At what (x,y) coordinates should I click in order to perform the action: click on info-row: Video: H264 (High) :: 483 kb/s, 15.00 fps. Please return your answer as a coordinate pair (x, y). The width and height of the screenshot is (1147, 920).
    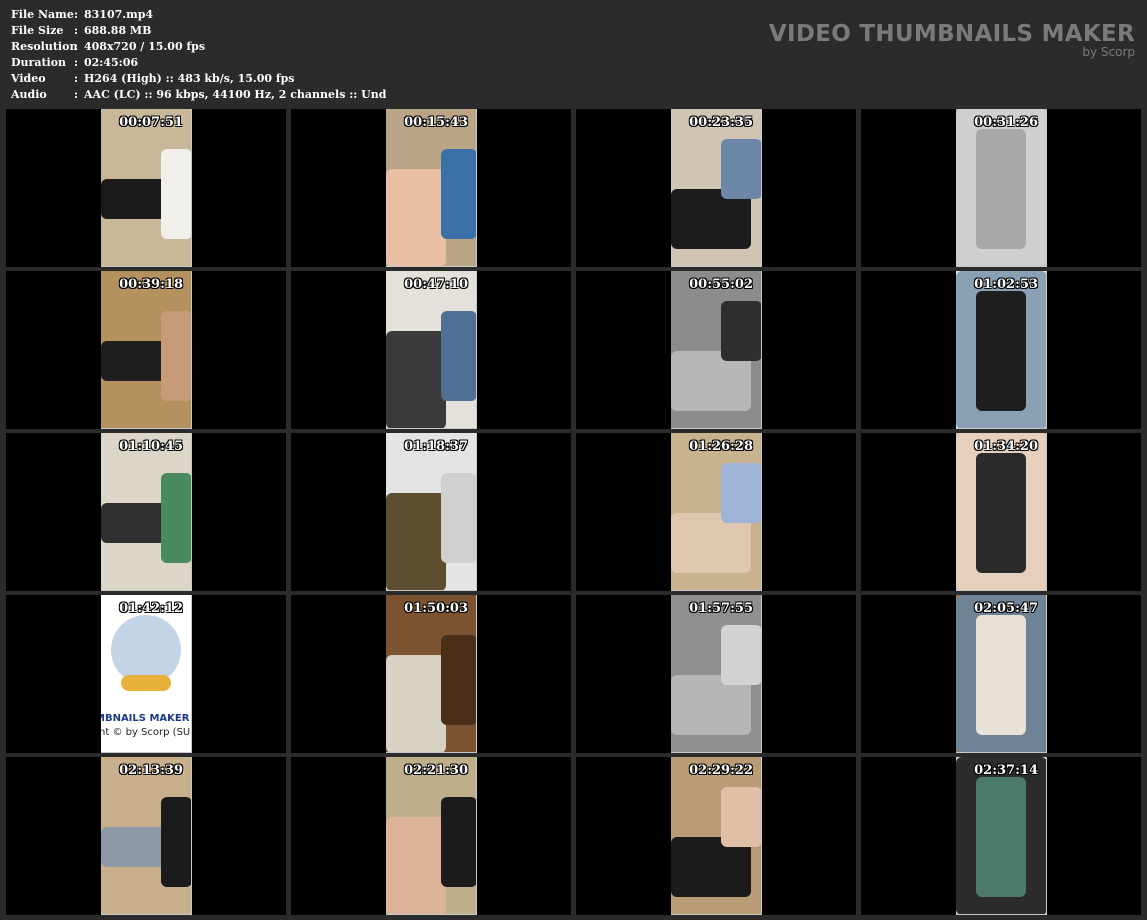
    Looking at the image, I should click on (198, 79).